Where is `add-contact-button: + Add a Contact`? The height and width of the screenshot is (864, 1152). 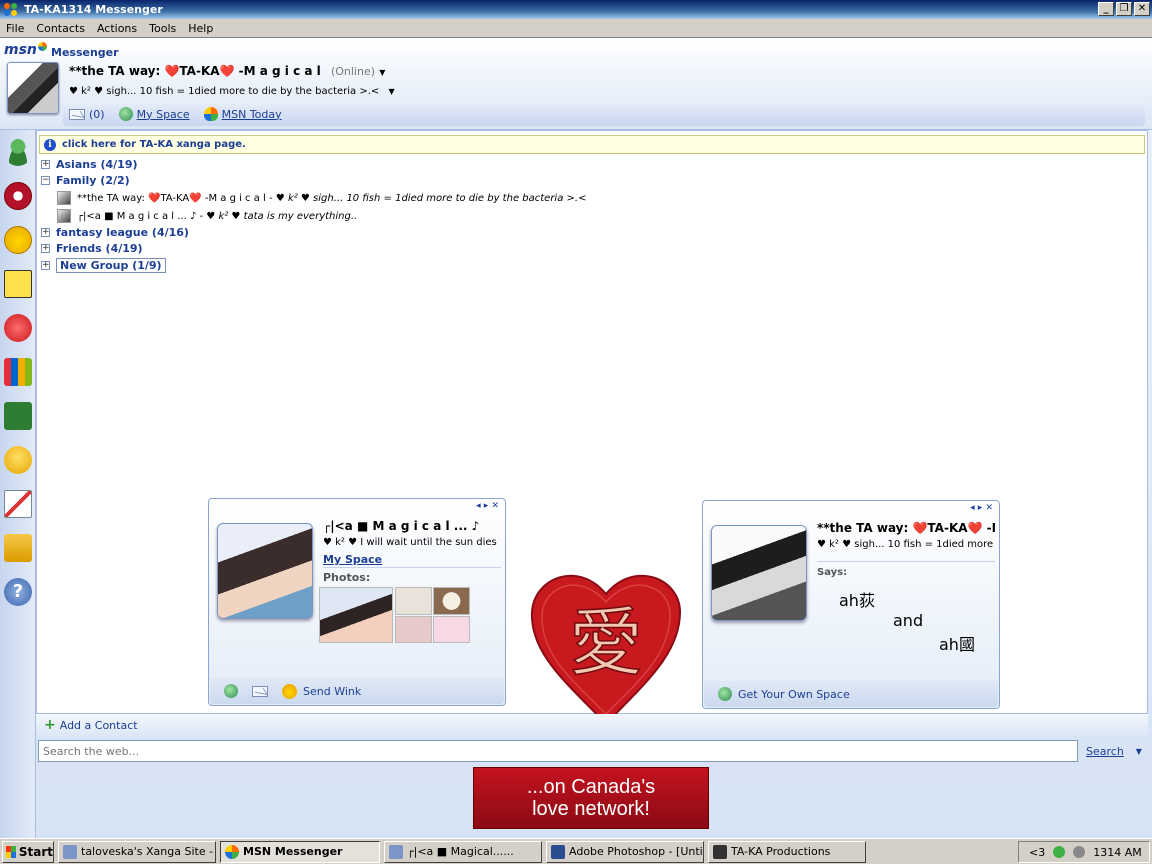
add-contact-button: + Add a Contact is located at coordinates (592, 725).